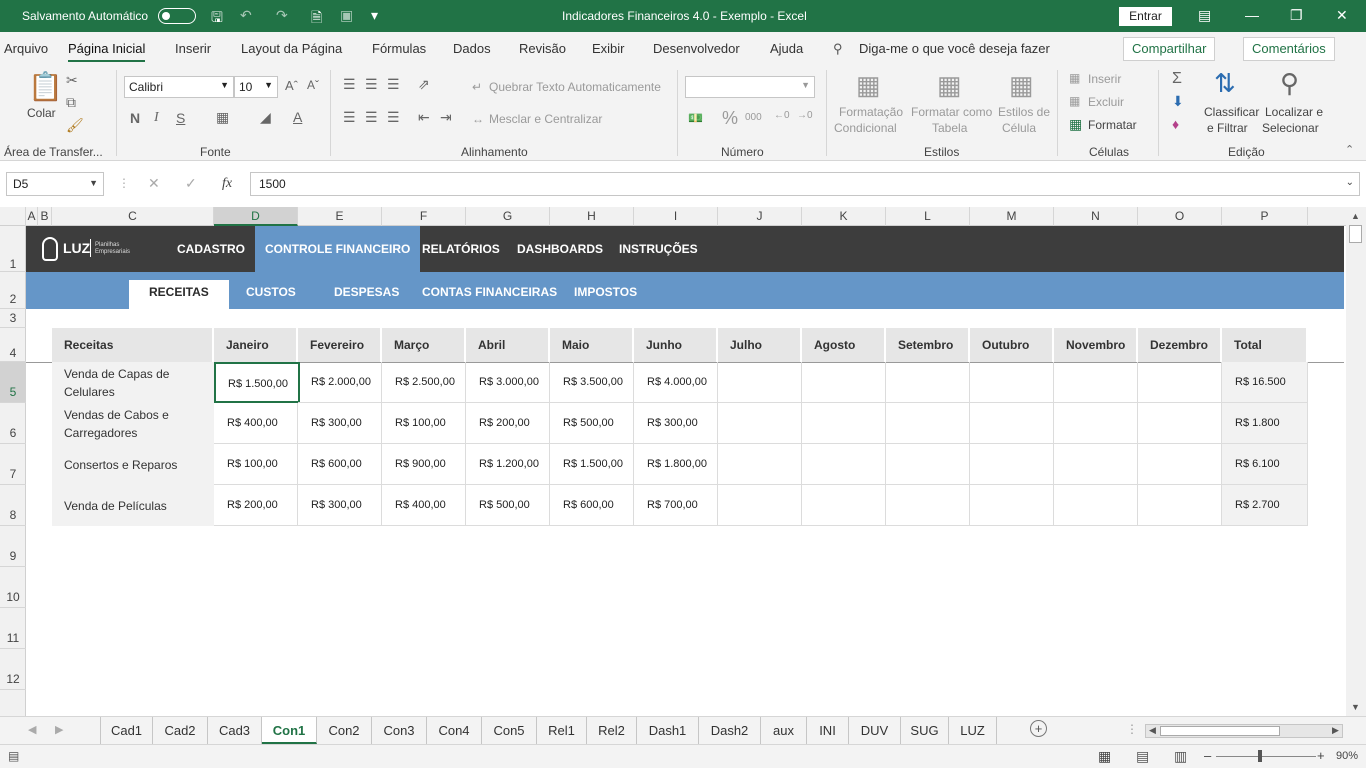 The image size is (1366, 768). Describe the element at coordinates (179, 87) in the screenshot. I see `font-name-select: Calibri ▼` at that location.